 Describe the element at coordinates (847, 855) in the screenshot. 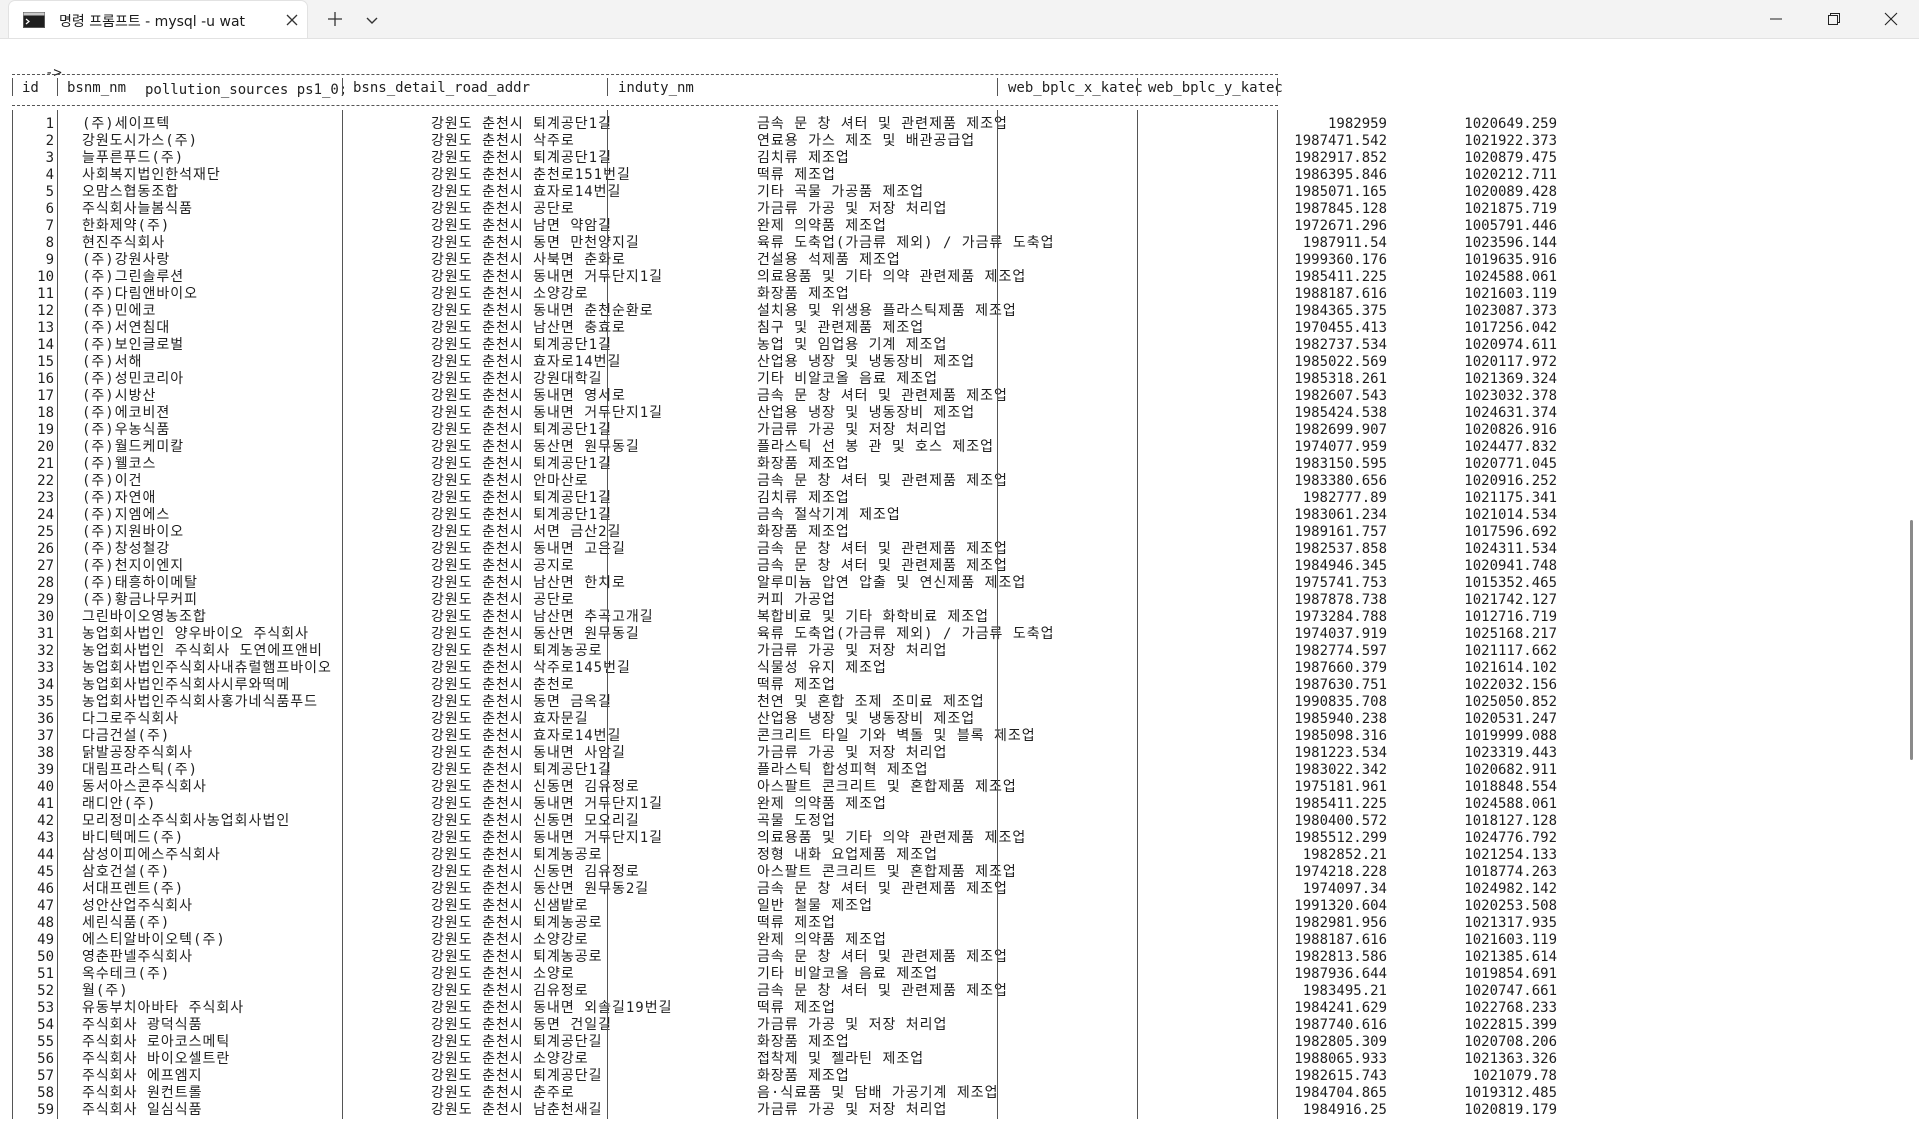

I see `cell-induty-nm: 정형 내화 요업제품 제조업` at that location.